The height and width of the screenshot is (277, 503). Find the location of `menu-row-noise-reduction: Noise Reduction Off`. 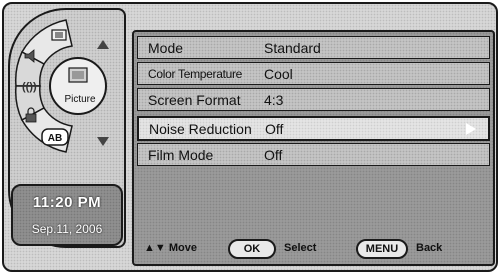

menu-row-noise-reduction: Noise Reduction Off is located at coordinates (313, 128).